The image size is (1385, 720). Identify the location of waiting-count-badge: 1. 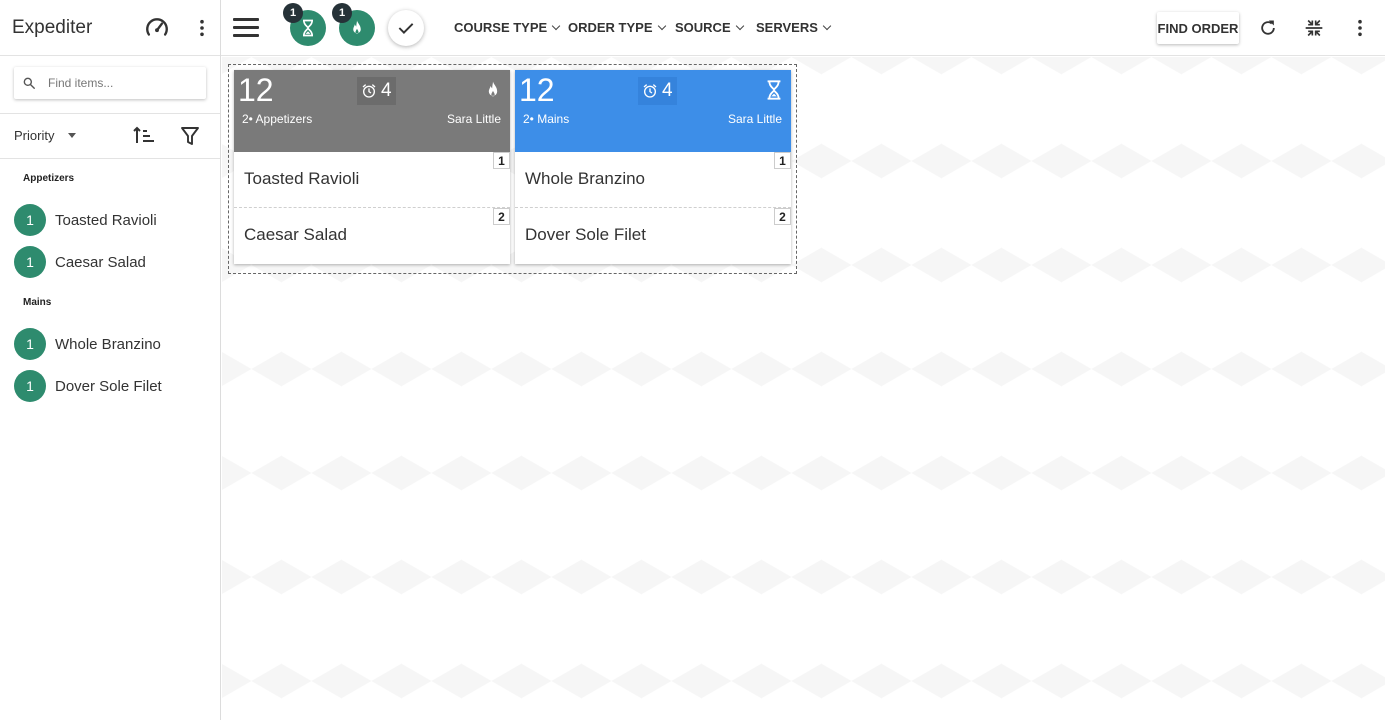
(293, 13).